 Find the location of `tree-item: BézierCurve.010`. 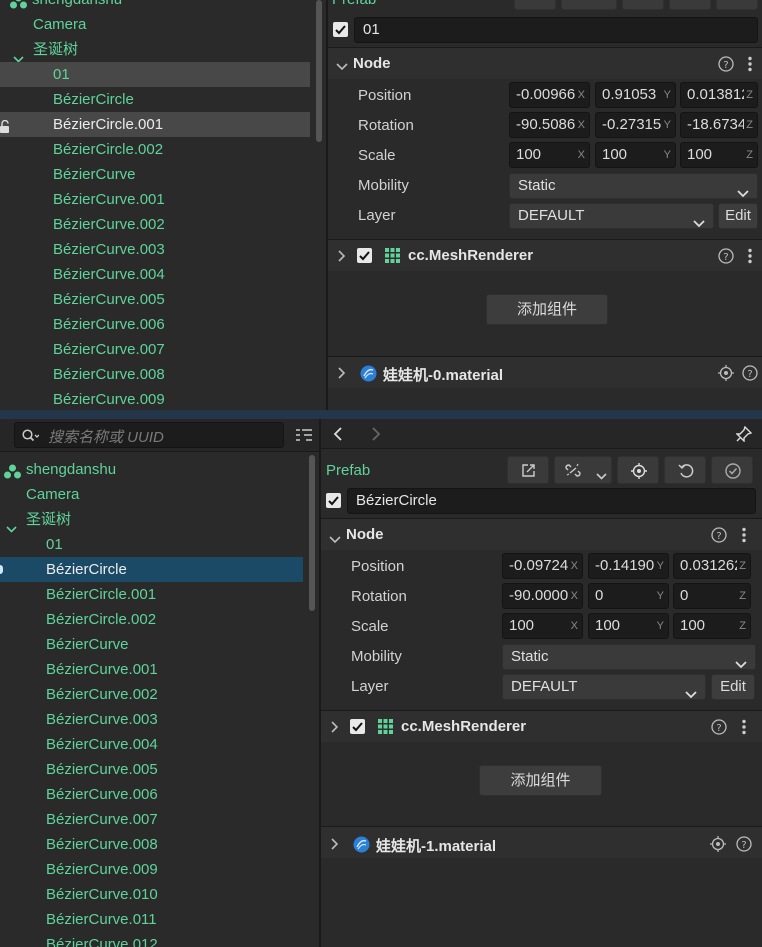

tree-item: BézierCurve.010 is located at coordinates (151, 894).